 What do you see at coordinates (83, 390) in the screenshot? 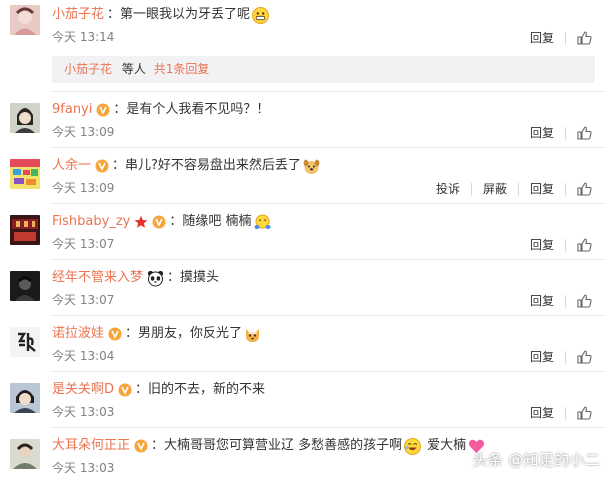
I see `username-link: 是关关啊D` at bounding box center [83, 390].